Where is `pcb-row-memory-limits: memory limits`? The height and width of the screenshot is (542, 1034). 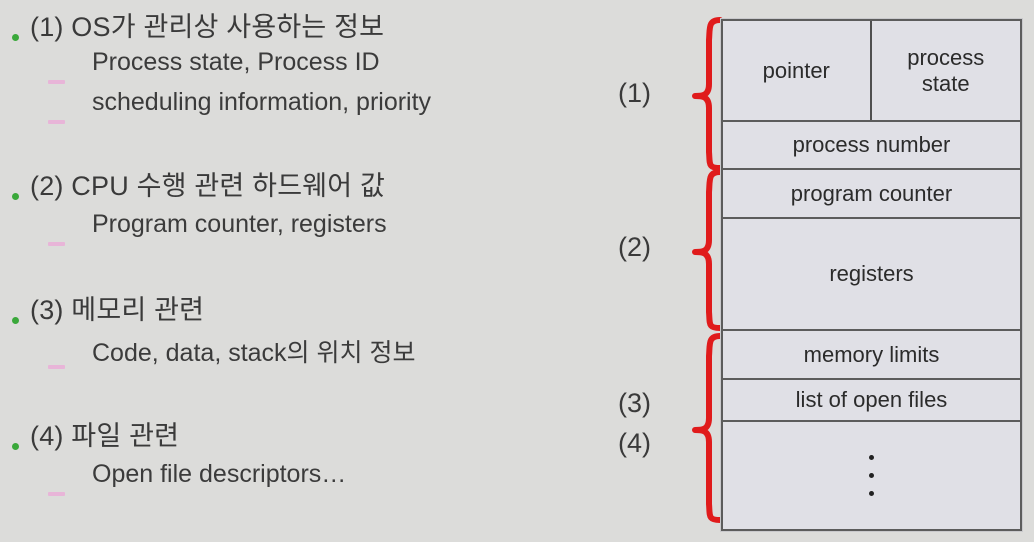
pcb-row-memory-limits: memory limits is located at coordinates (871, 355).